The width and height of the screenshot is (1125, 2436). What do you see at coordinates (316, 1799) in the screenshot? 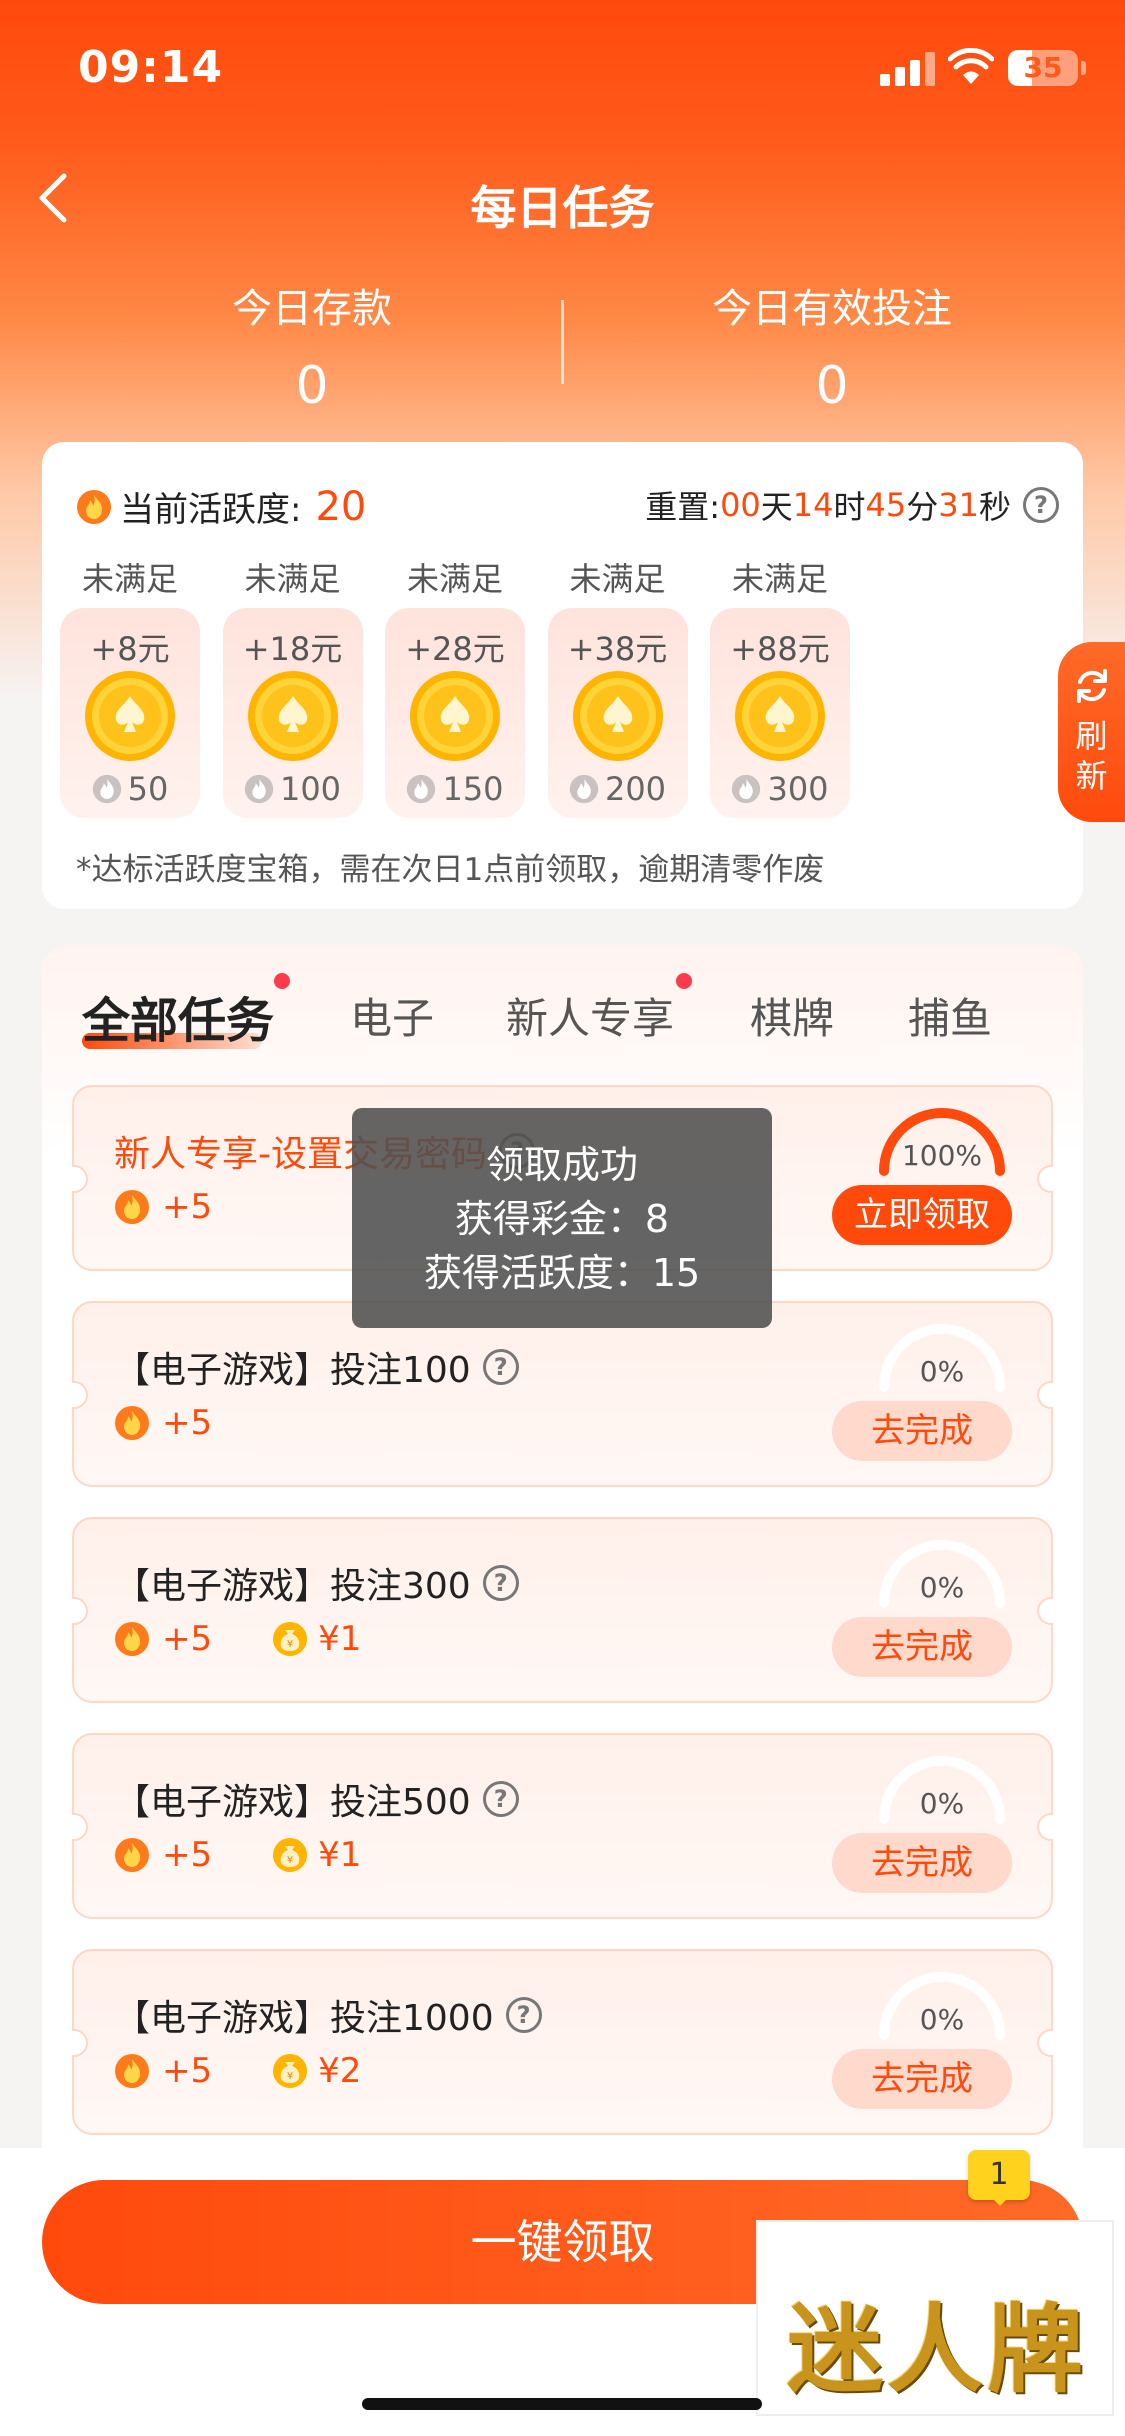
I see `task-title: 【电子游戏】投注500 ?` at bounding box center [316, 1799].